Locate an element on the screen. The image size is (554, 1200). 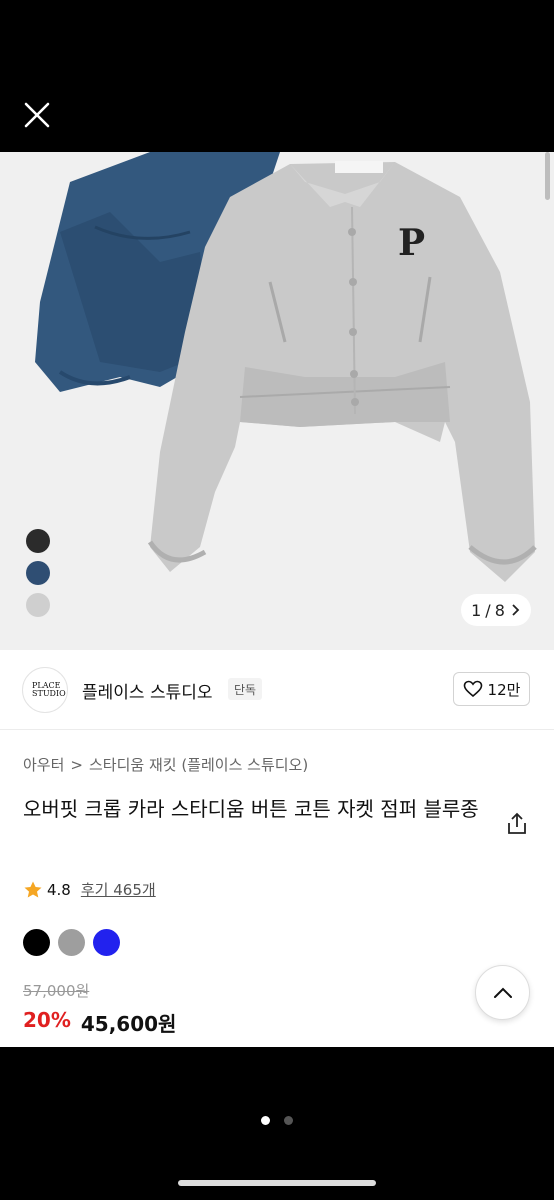
like-count: 12만 is located at coordinates (504, 689).